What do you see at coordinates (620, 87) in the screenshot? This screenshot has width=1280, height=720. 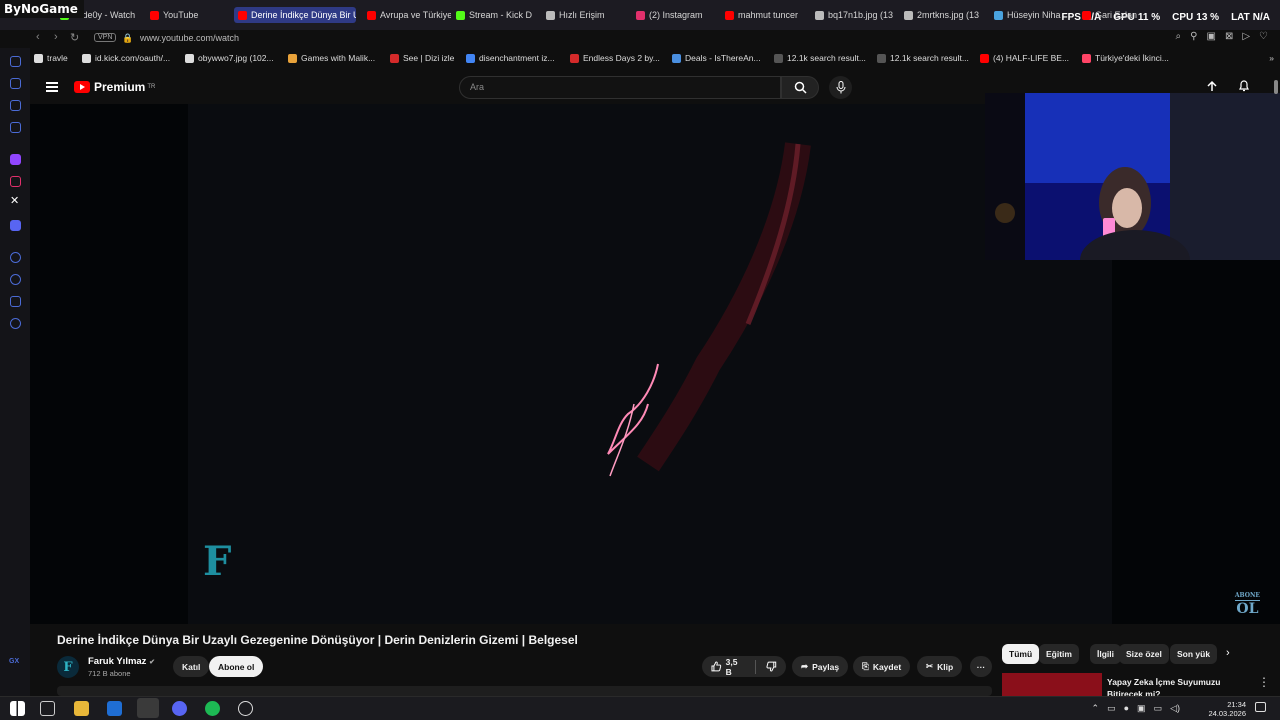 I see `search-input: Ara` at bounding box center [620, 87].